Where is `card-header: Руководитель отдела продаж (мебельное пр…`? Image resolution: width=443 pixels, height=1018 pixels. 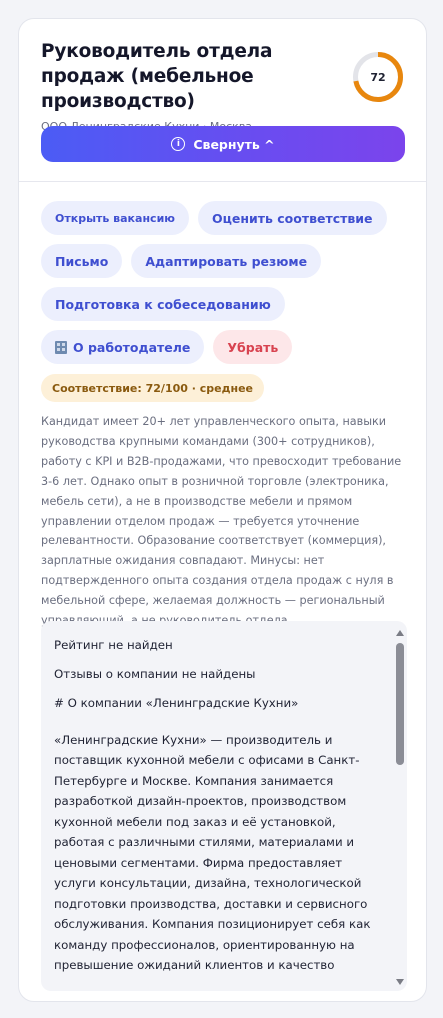
card-header: Руководитель отдела продаж (мебельное пр… is located at coordinates (222, 100).